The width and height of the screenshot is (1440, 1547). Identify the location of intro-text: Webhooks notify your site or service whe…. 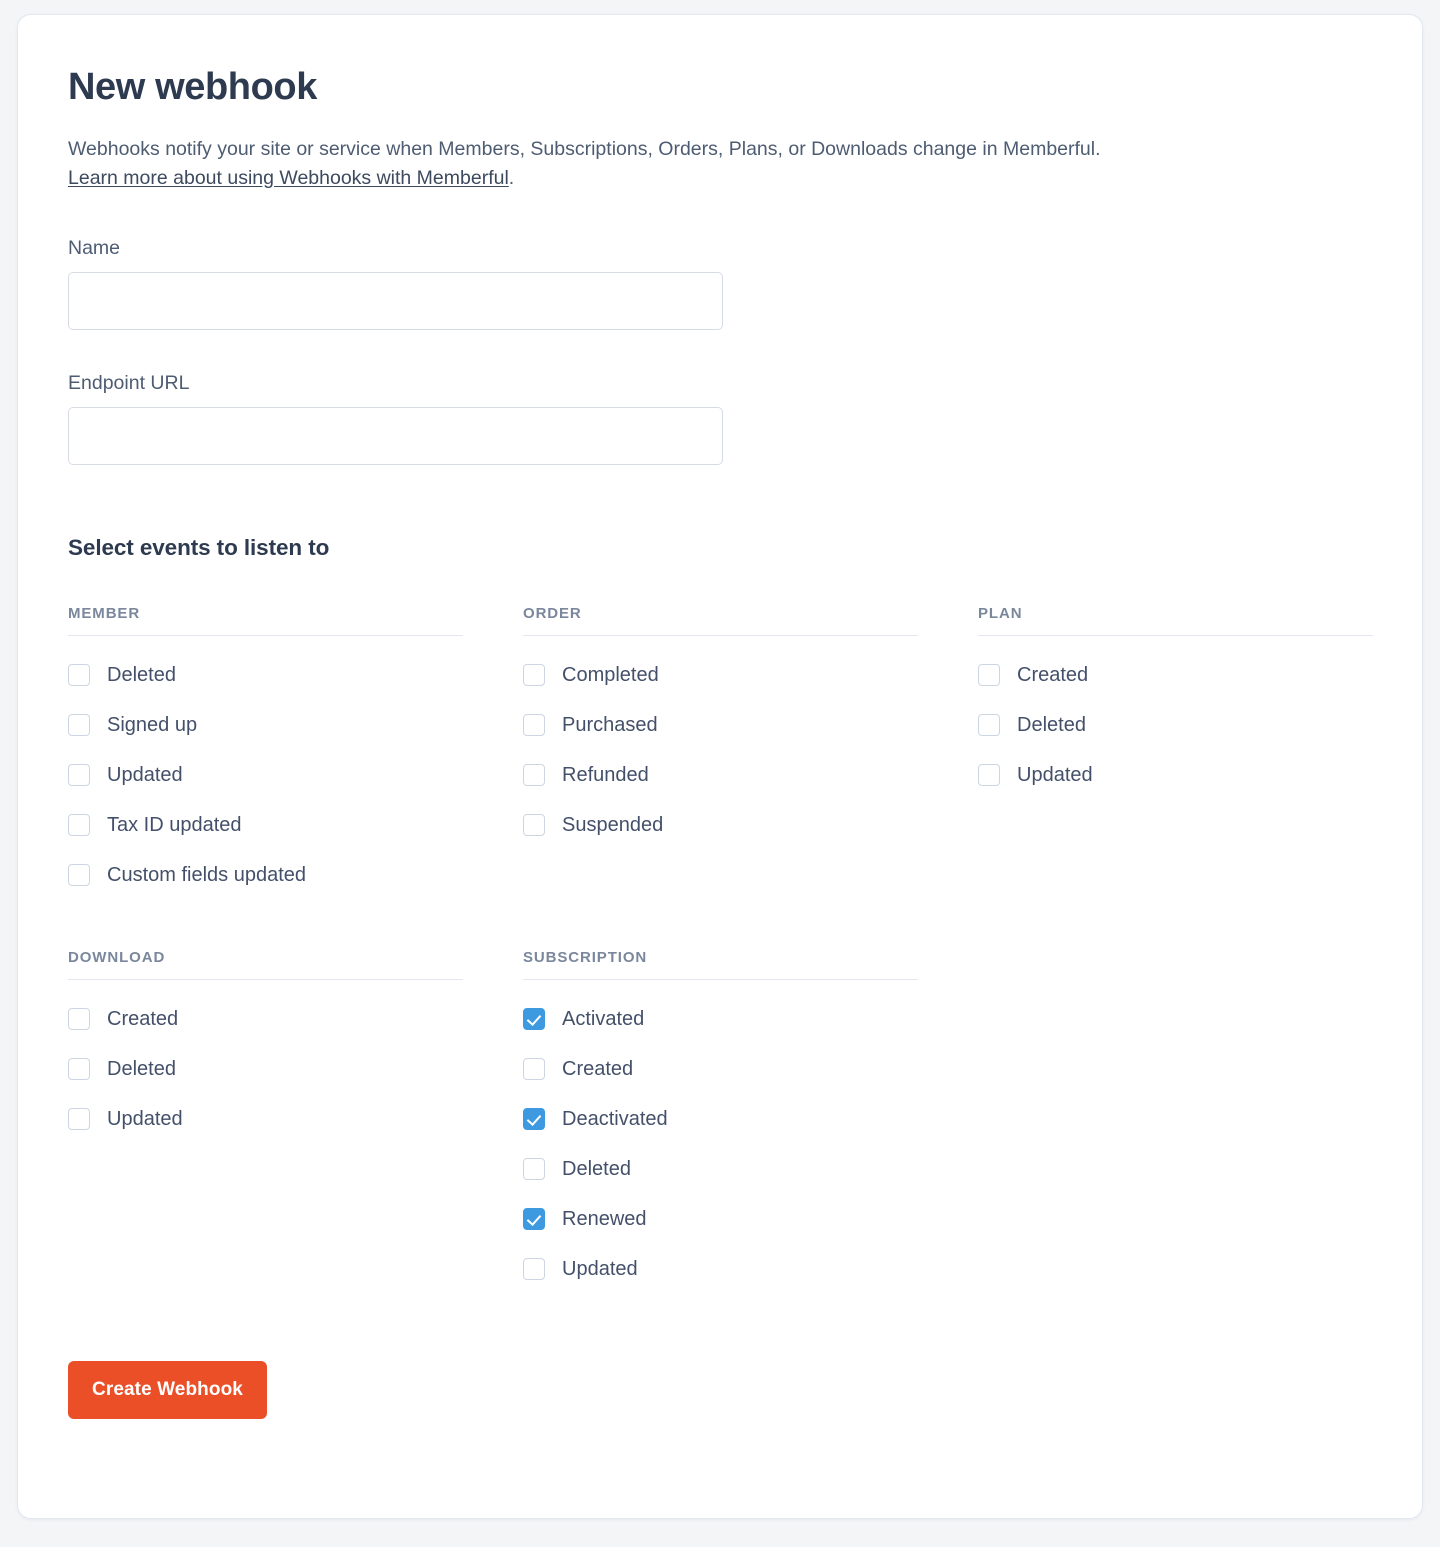
(584, 148).